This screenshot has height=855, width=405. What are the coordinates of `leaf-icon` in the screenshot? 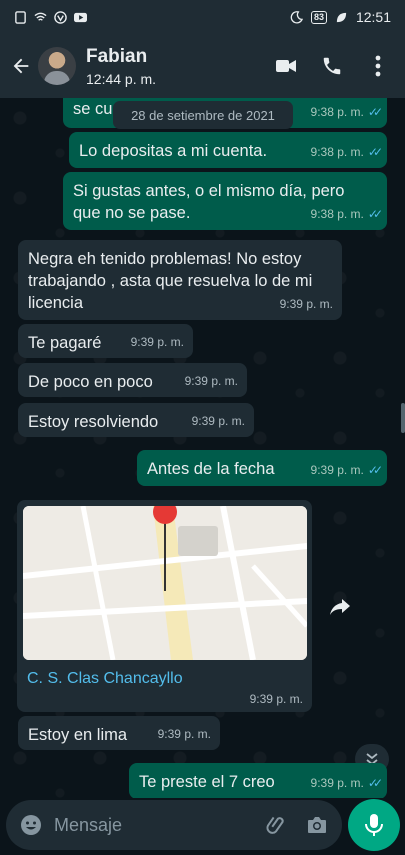 It's located at (341, 17).